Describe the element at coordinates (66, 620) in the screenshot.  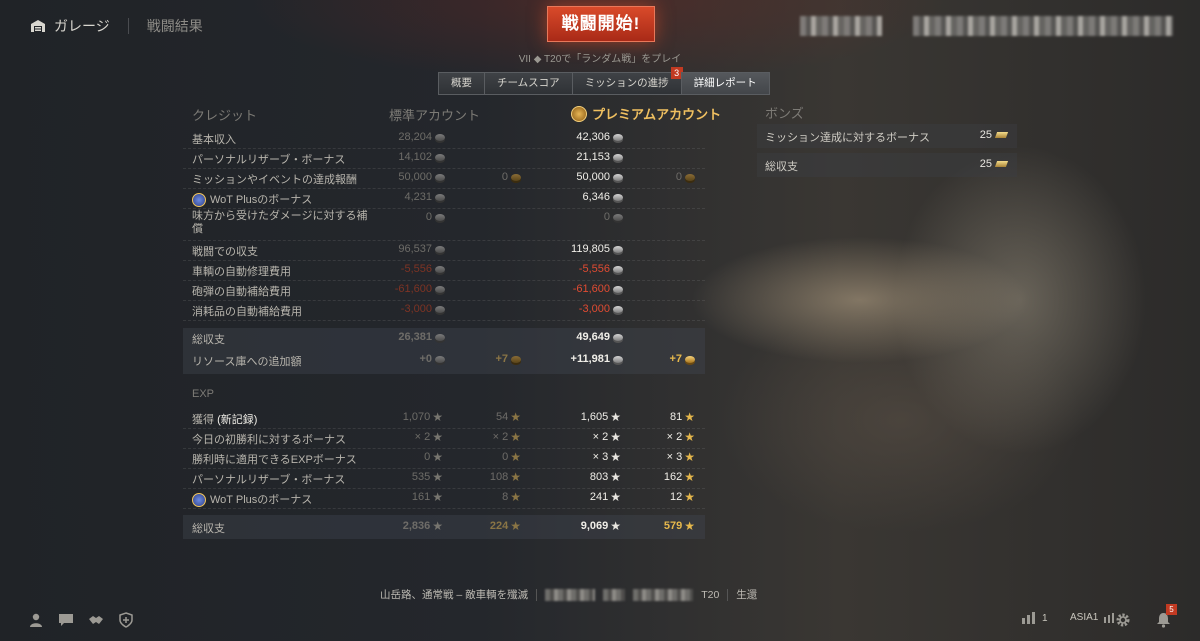
I see `chat-icon` at that location.